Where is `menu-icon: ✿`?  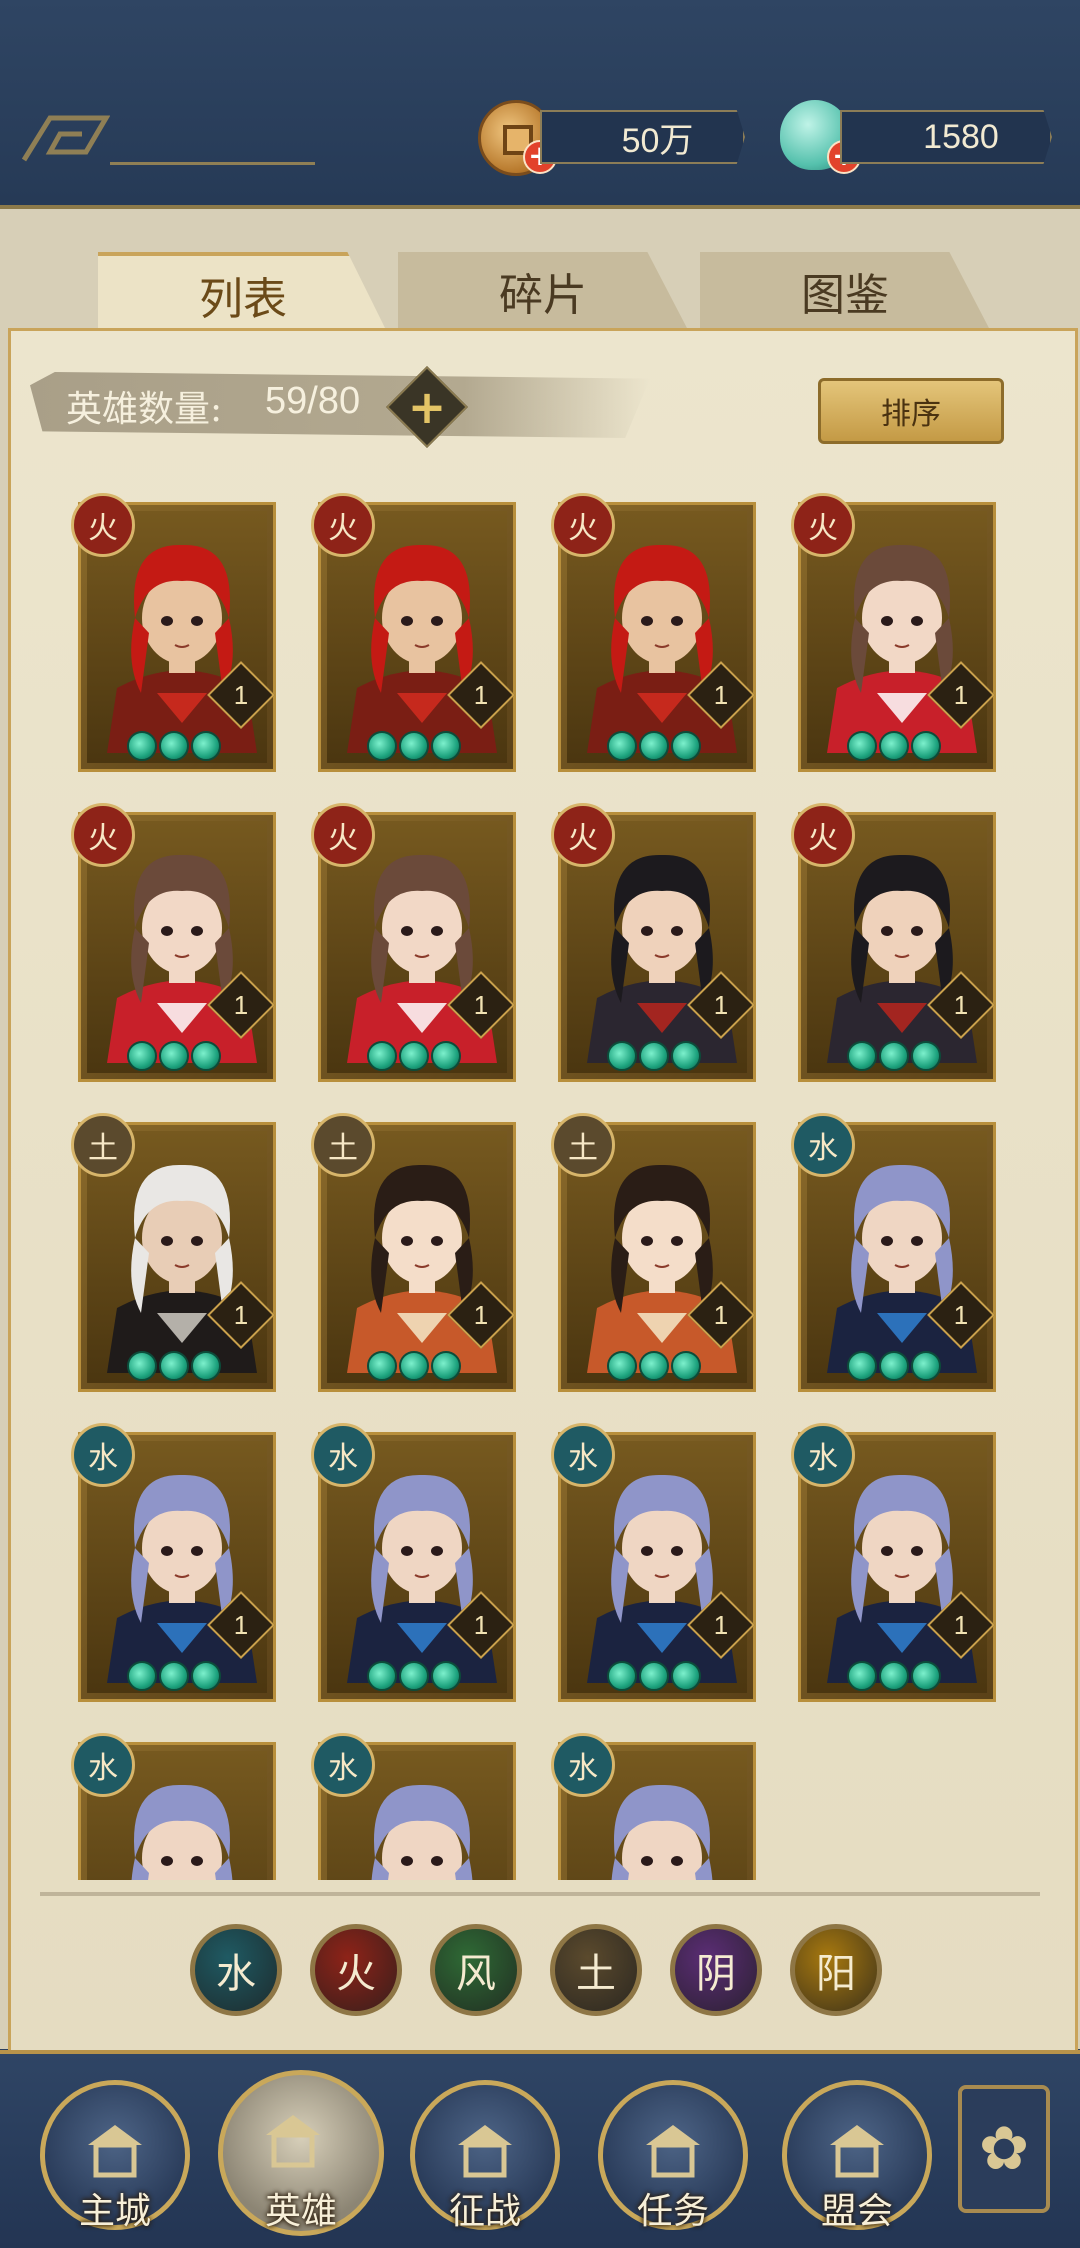
menu-icon: ✿ is located at coordinates (1004, 2149).